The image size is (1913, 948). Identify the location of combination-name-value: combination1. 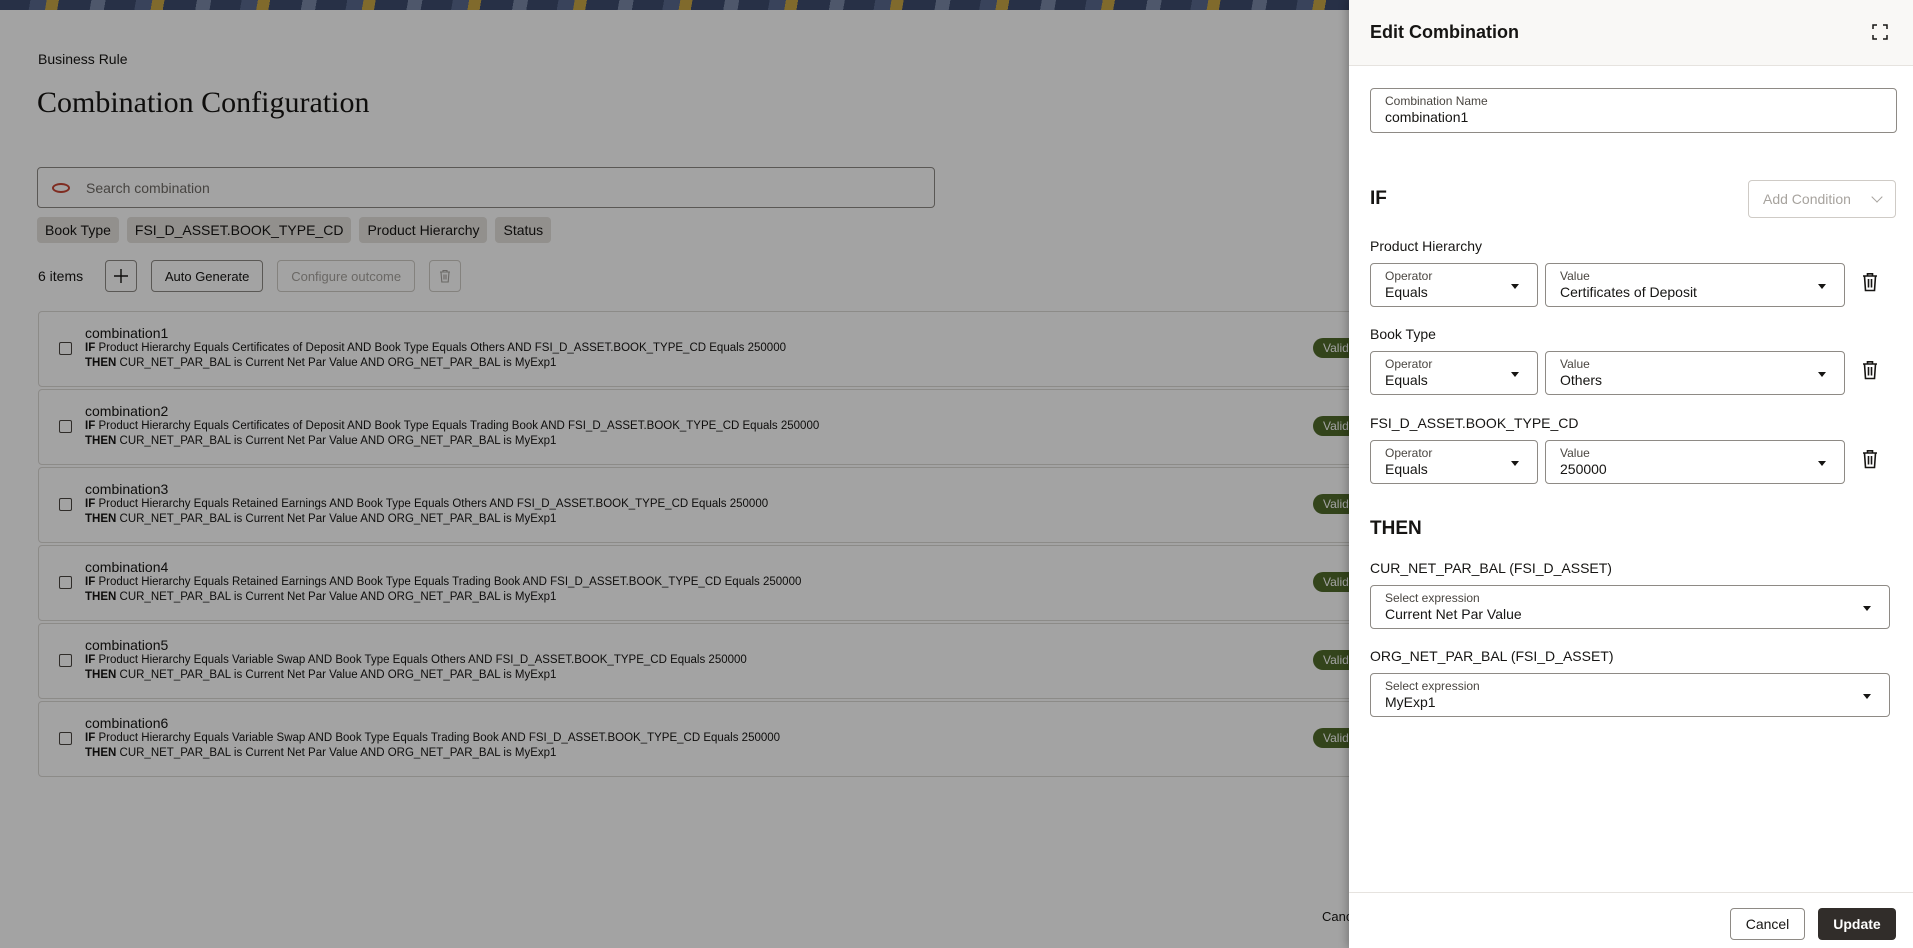
(1427, 117).